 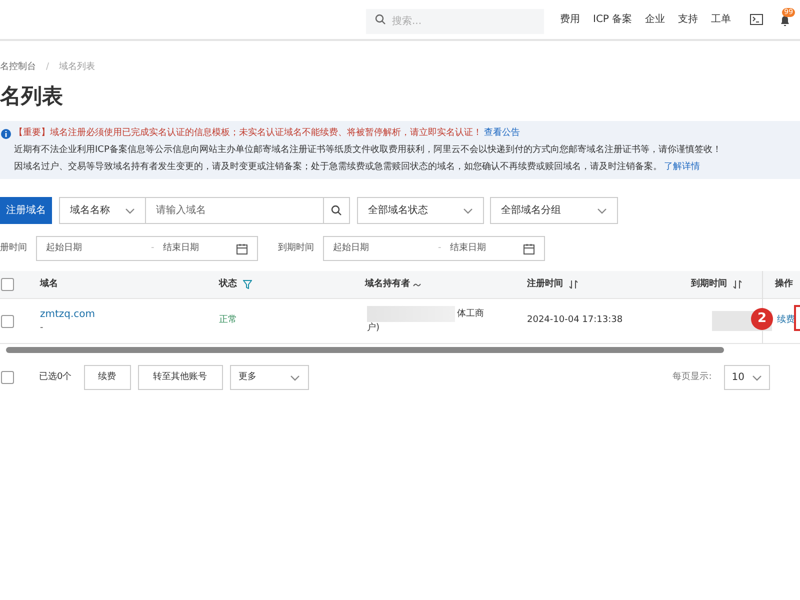 What do you see at coordinates (235, 210) in the screenshot?
I see `domain-search-field: 请输入域名` at bounding box center [235, 210].